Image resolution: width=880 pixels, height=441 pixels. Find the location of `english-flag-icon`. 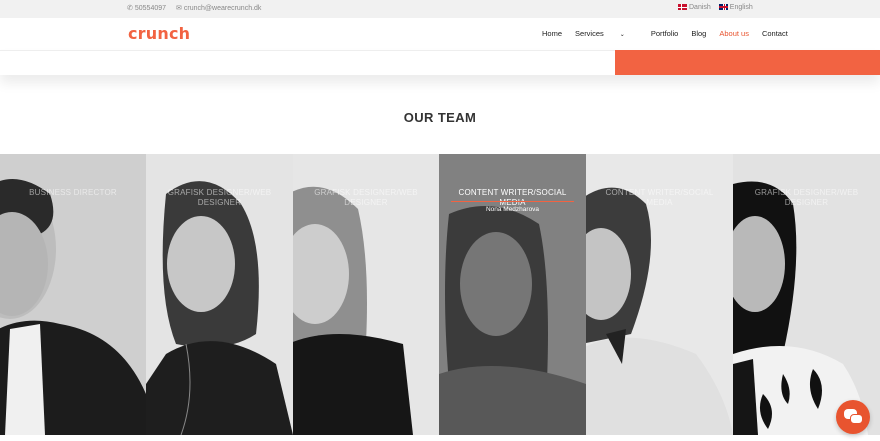

english-flag-icon is located at coordinates (723, 7).